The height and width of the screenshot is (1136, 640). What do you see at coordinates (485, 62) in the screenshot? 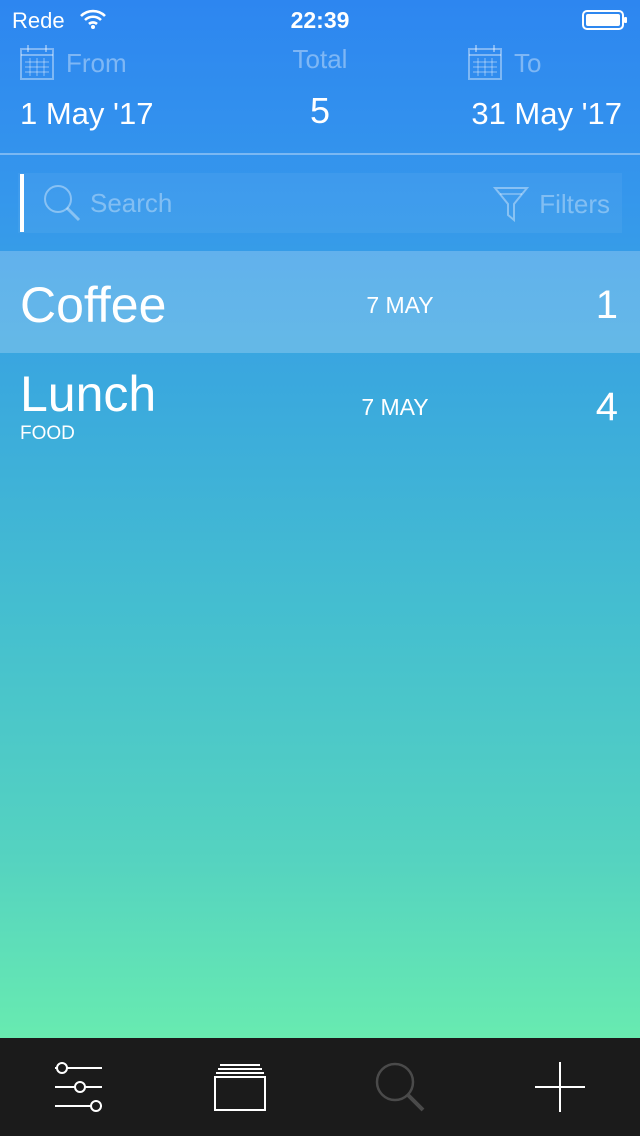
I see `calendar-to-icon` at bounding box center [485, 62].